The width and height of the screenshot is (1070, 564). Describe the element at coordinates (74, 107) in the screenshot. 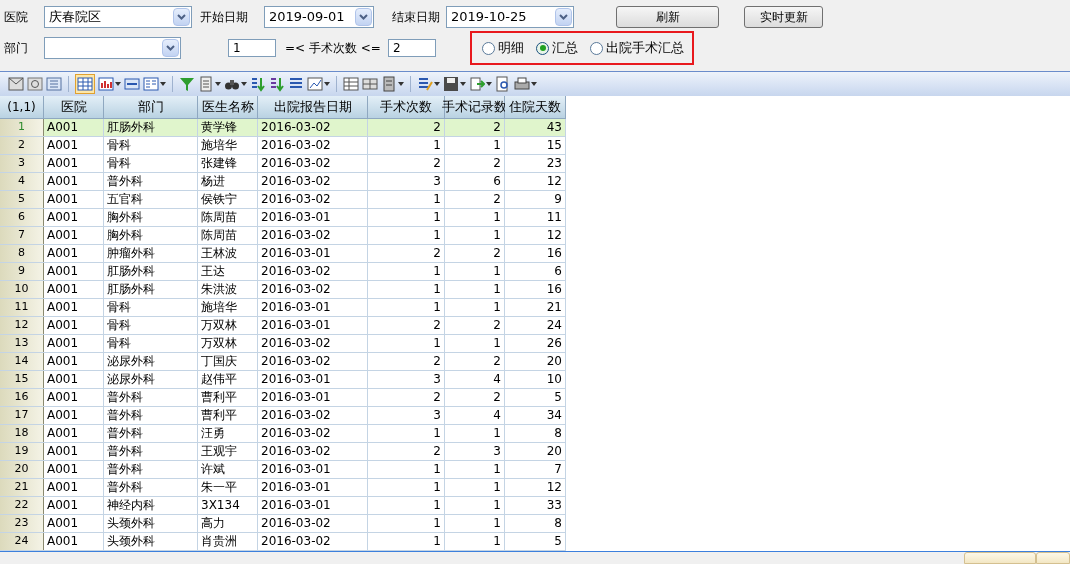

I see `column-header: 医院` at that location.